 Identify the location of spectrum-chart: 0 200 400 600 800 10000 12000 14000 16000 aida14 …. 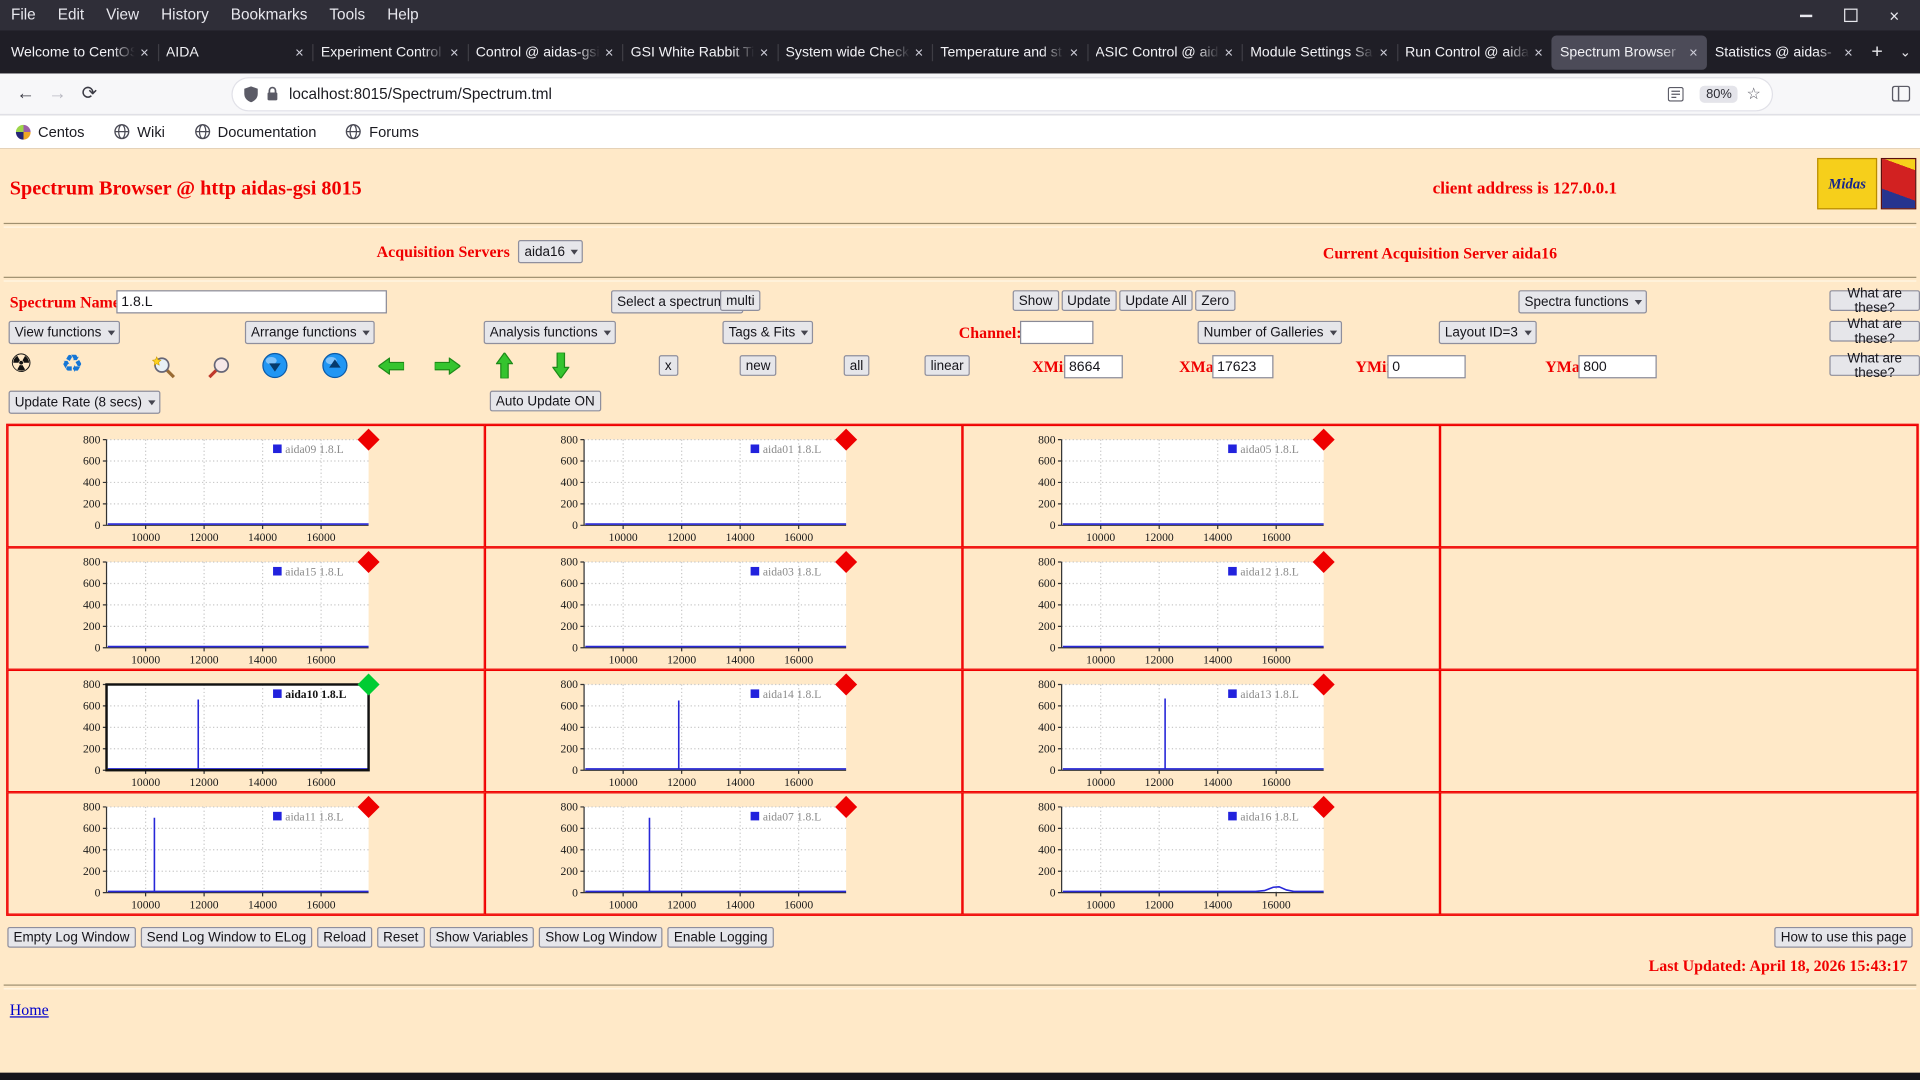
(701, 731).